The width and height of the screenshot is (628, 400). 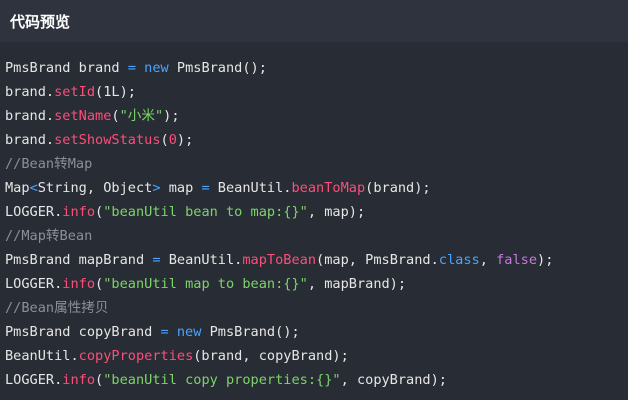 I want to click on code-line: PmsBrand copyBrand = new PmsBrand();, so click(x=314, y=332).